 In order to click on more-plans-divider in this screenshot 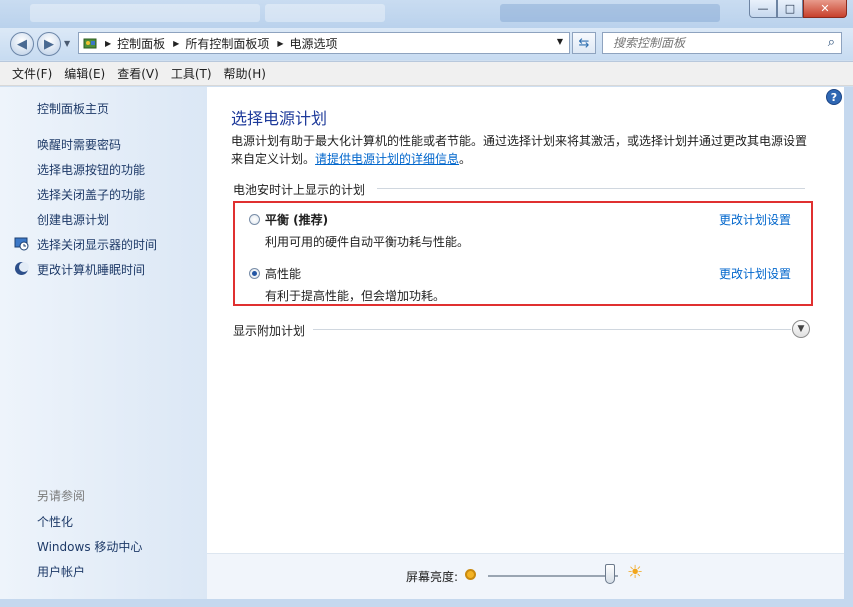, I will do `click(552, 329)`.